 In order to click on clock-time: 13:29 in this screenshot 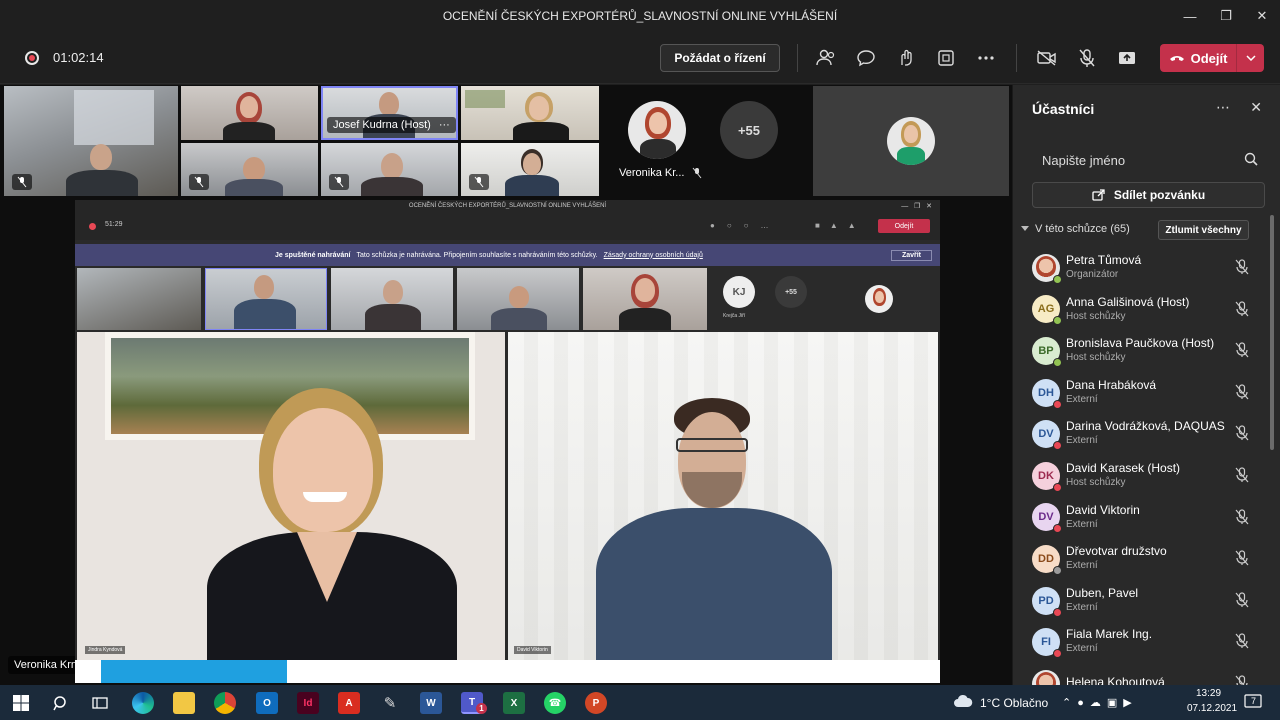, I will do `click(1208, 693)`.